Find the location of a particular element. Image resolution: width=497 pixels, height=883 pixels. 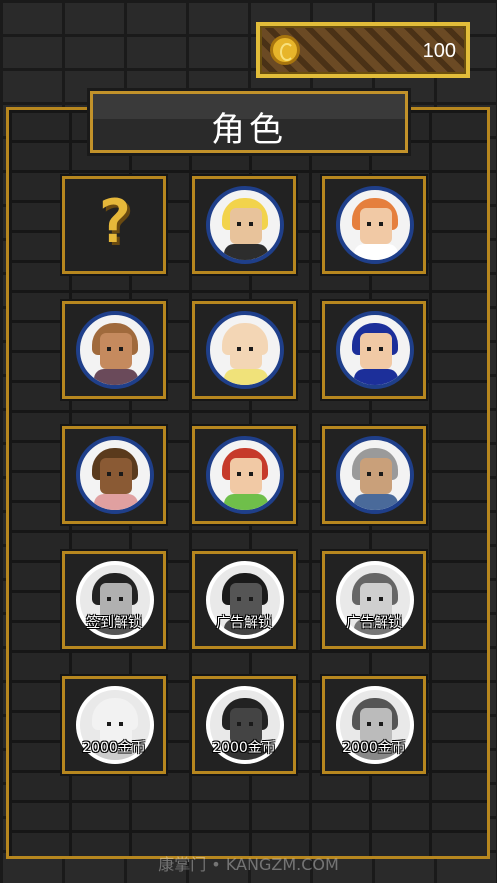

character-tile-red-cap is located at coordinates (244, 475).